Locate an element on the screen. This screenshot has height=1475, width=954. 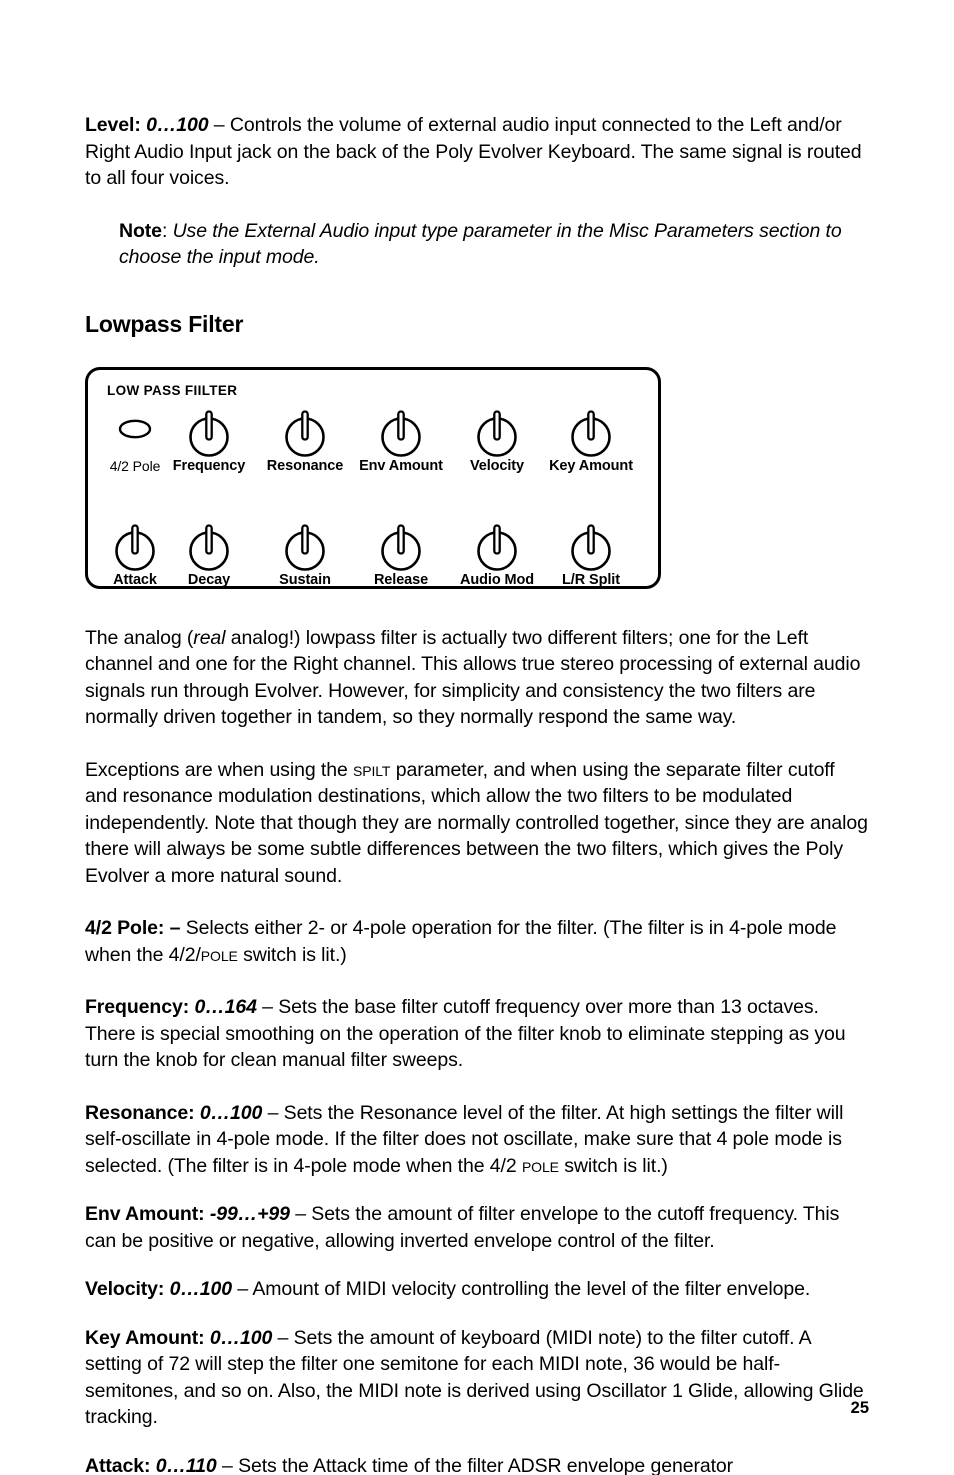
pole-dash: – is located at coordinates (175, 928).